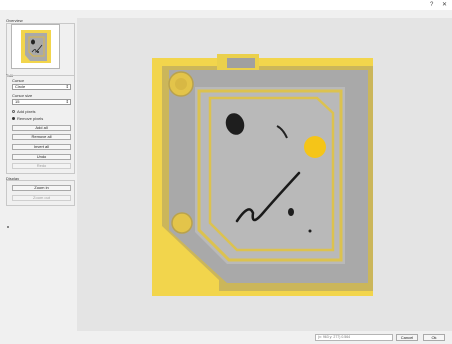 The image size is (452, 344). I want to click on close-icon: ✕, so click(444, 5).